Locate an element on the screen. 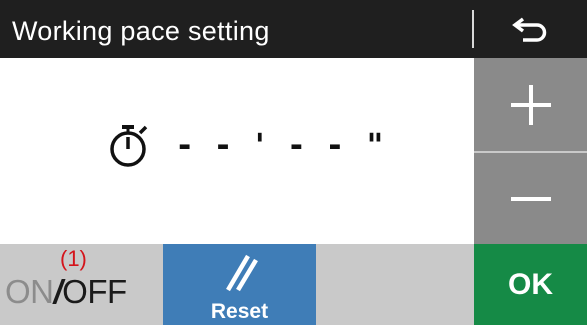 The image size is (587, 325). on-off-label: ON/OFF is located at coordinates (66, 292).